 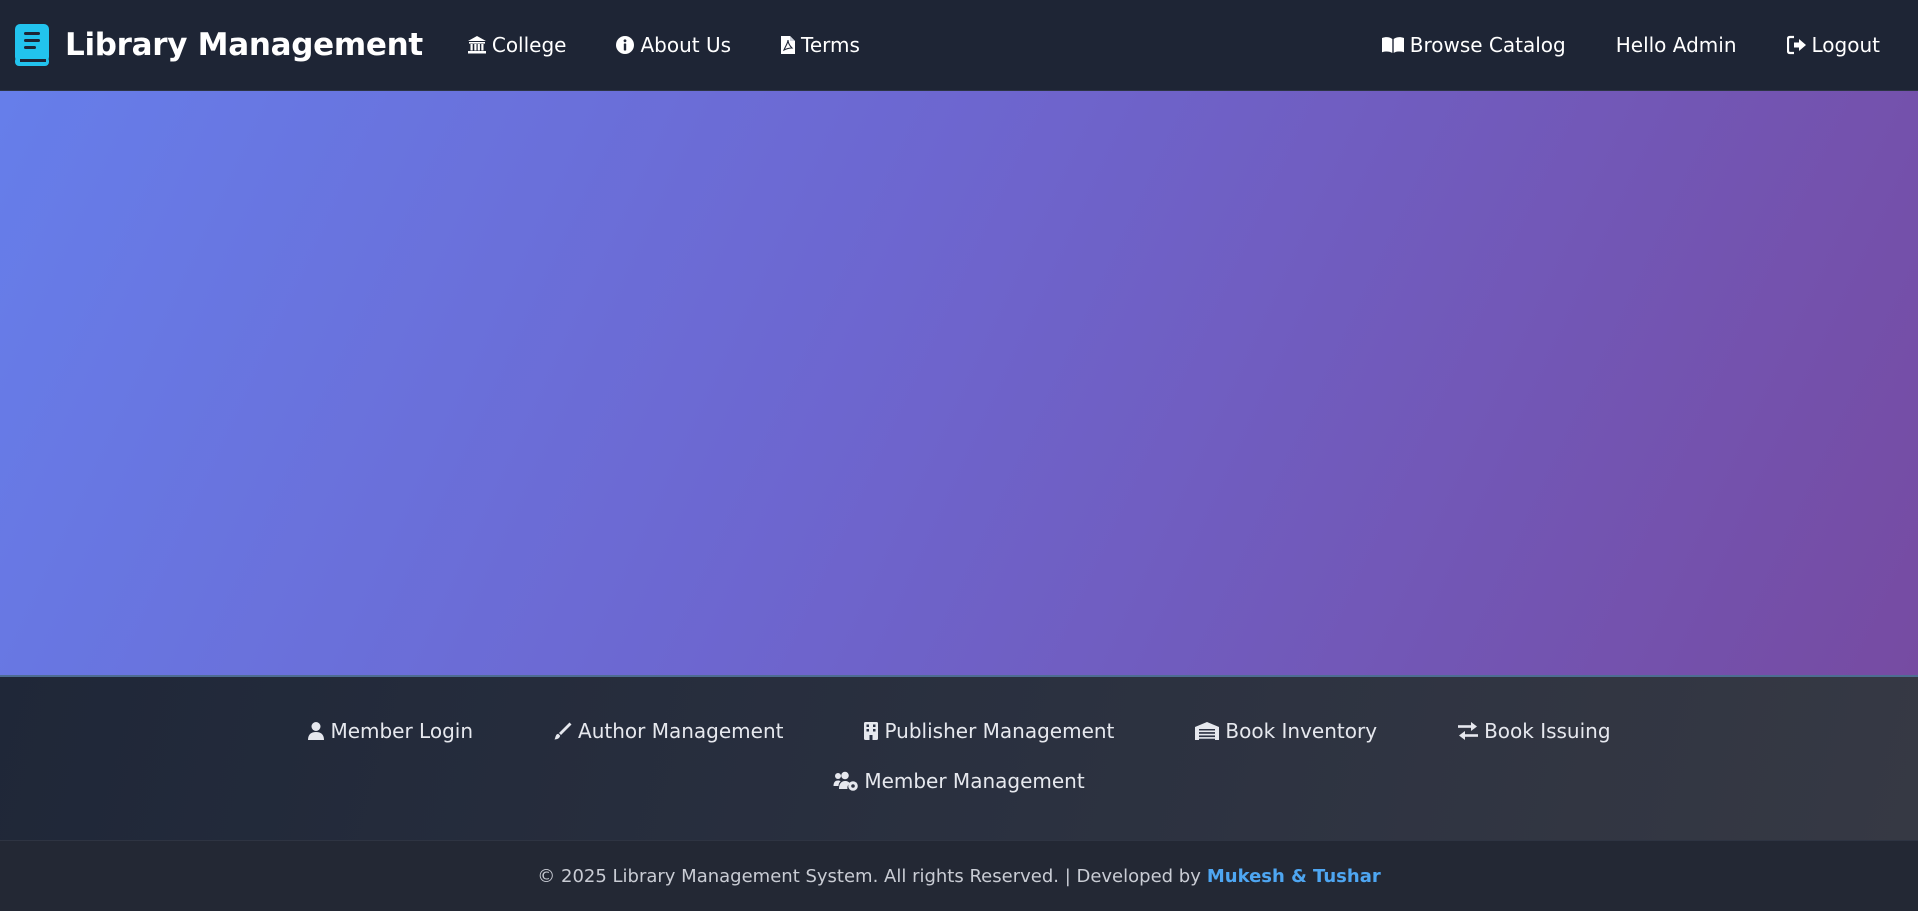 I want to click on info-circle-icon, so click(x=625, y=45).